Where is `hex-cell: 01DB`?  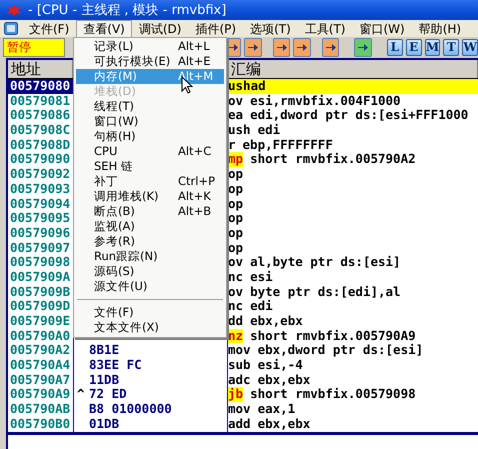 hex-cell: 01DB is located at coordinates (104, 424).